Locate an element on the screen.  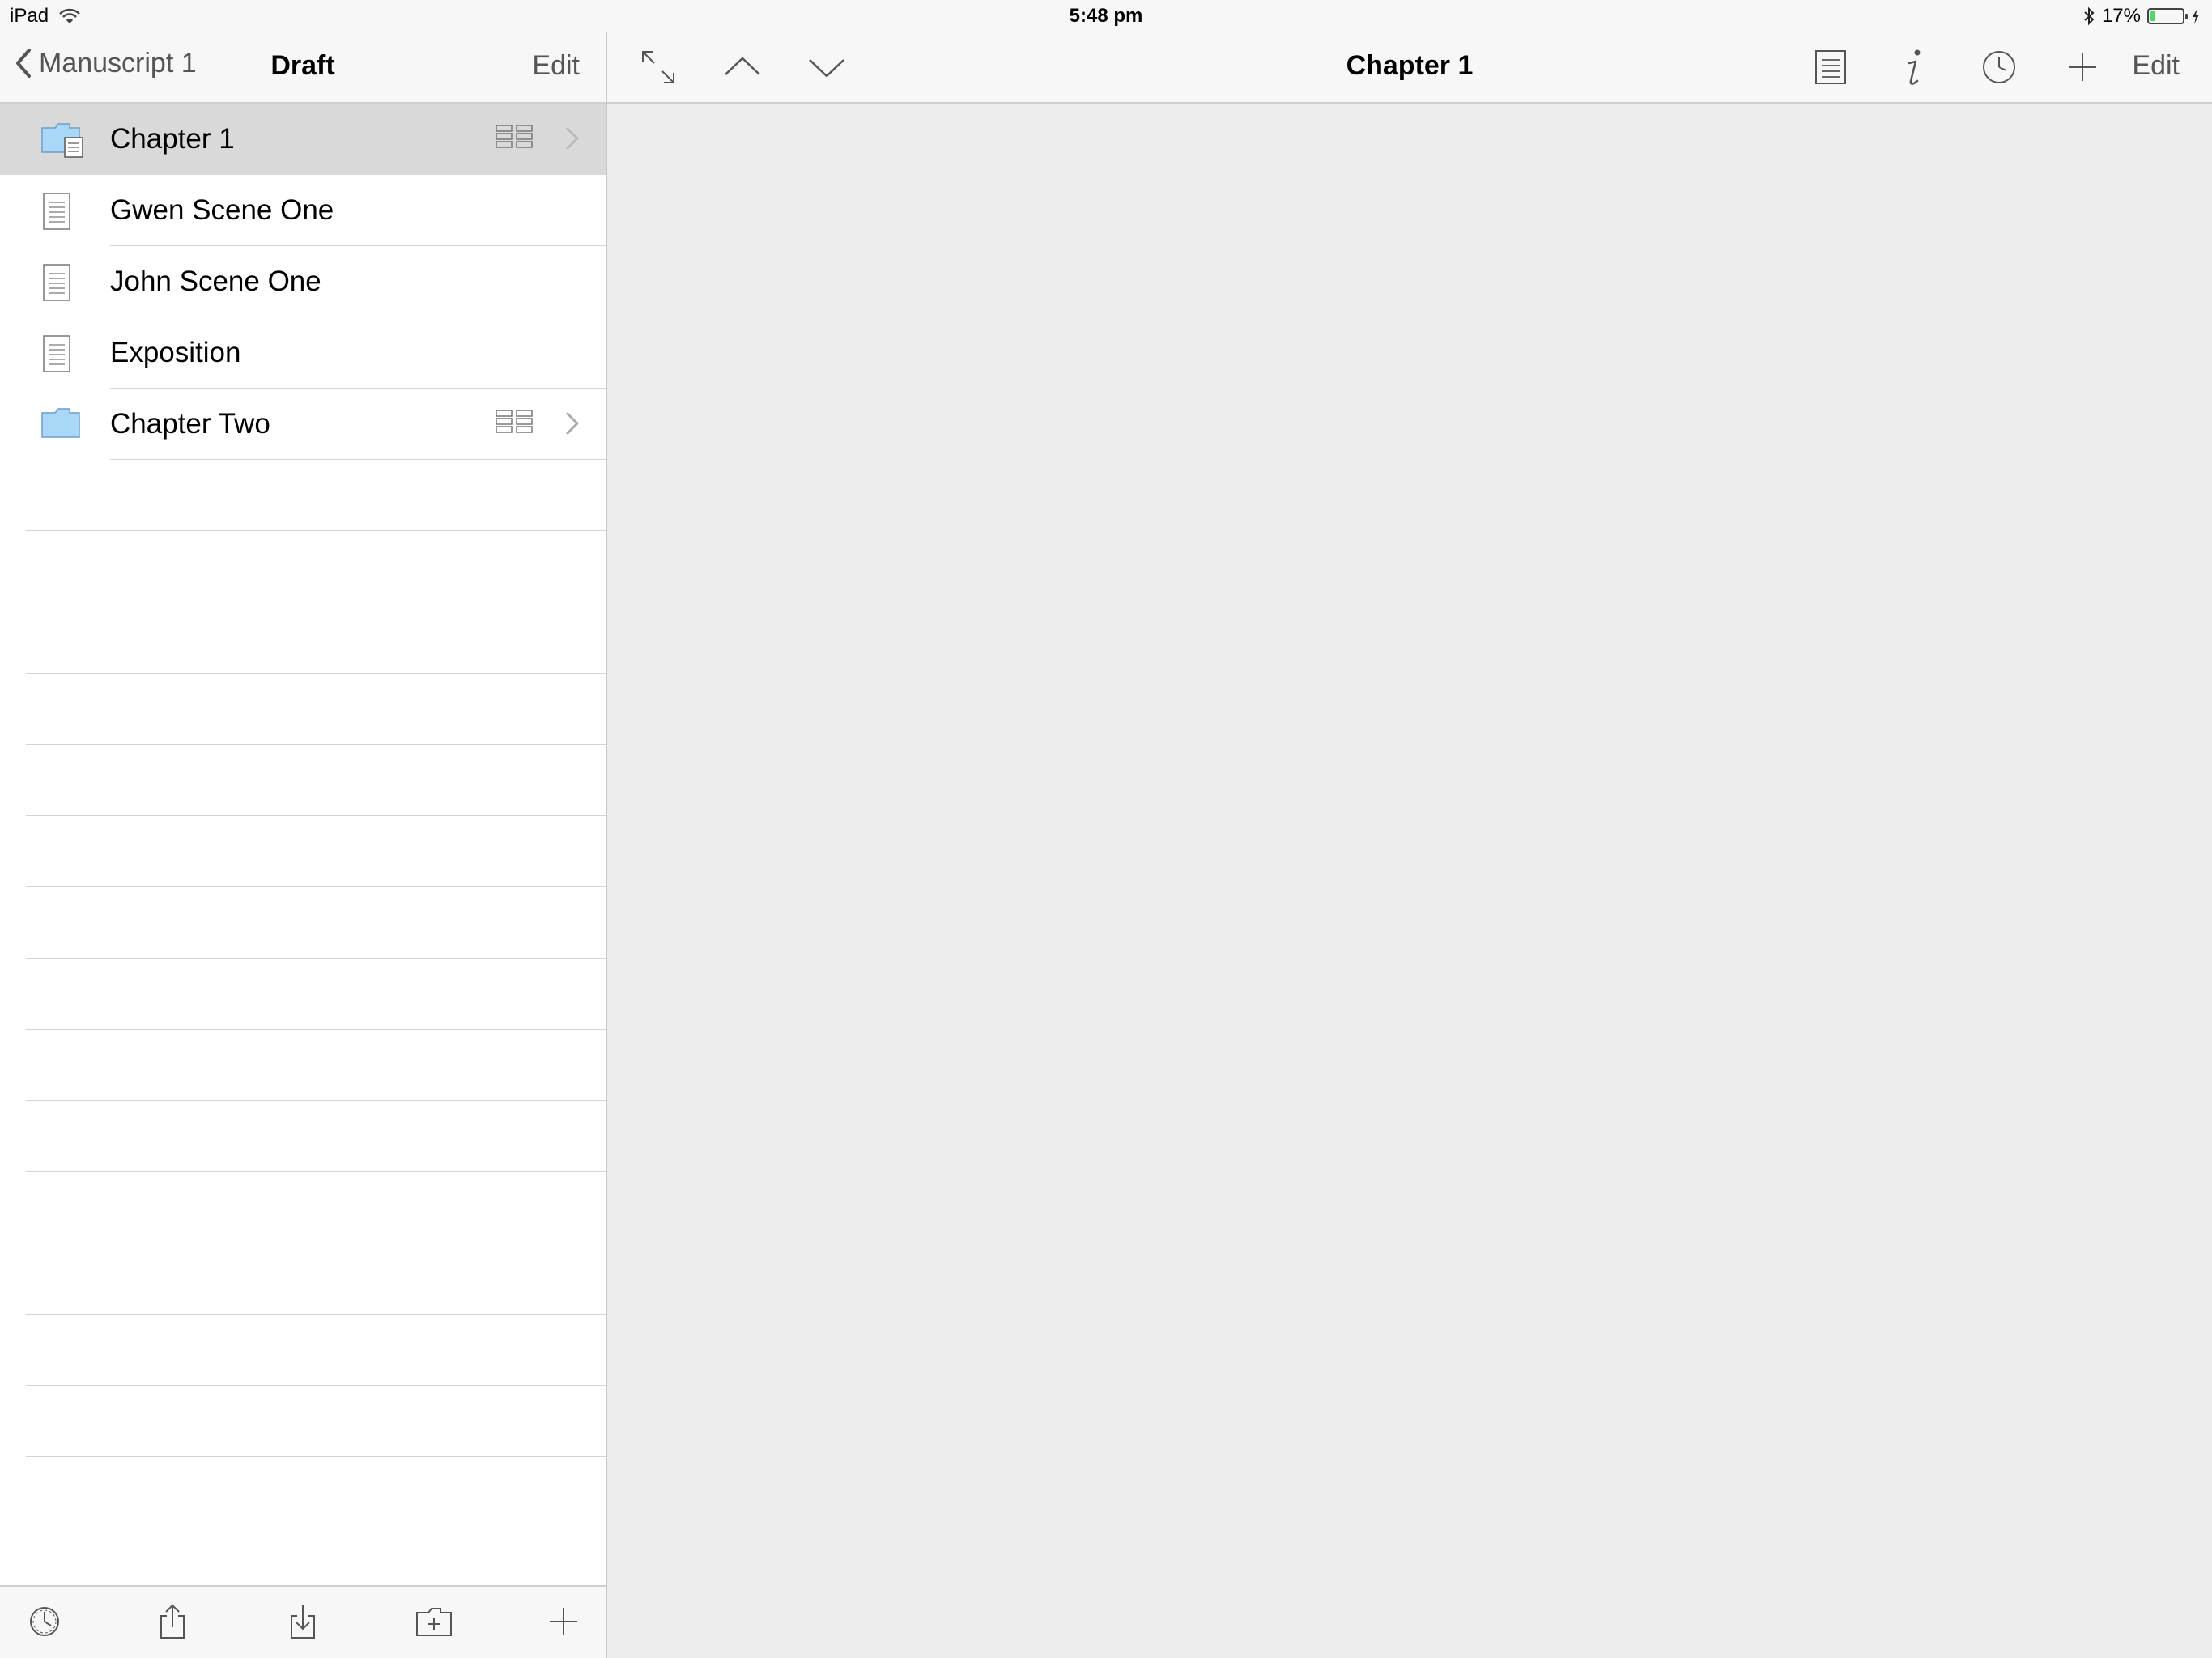
battery-icon is located at coordinates (2167, 16).